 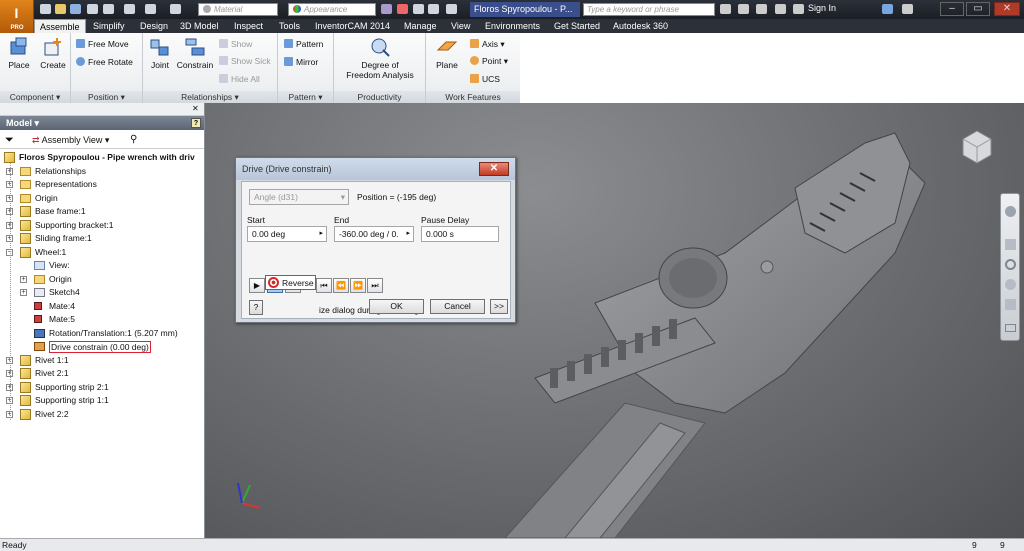 What do you see at coordinates (102, 333) in the screenshot?
I see `tree-item: Rotation/Translation:1 (5.207 mm)` at bounding box center [102, 333].